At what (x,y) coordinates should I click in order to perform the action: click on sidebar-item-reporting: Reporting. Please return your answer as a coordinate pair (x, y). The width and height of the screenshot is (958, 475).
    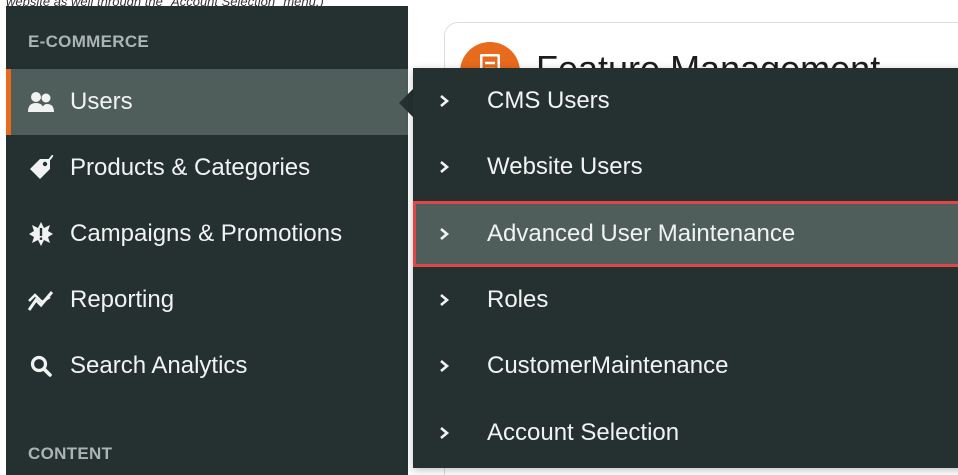
    Looking at the image, I should click on (207, 300).